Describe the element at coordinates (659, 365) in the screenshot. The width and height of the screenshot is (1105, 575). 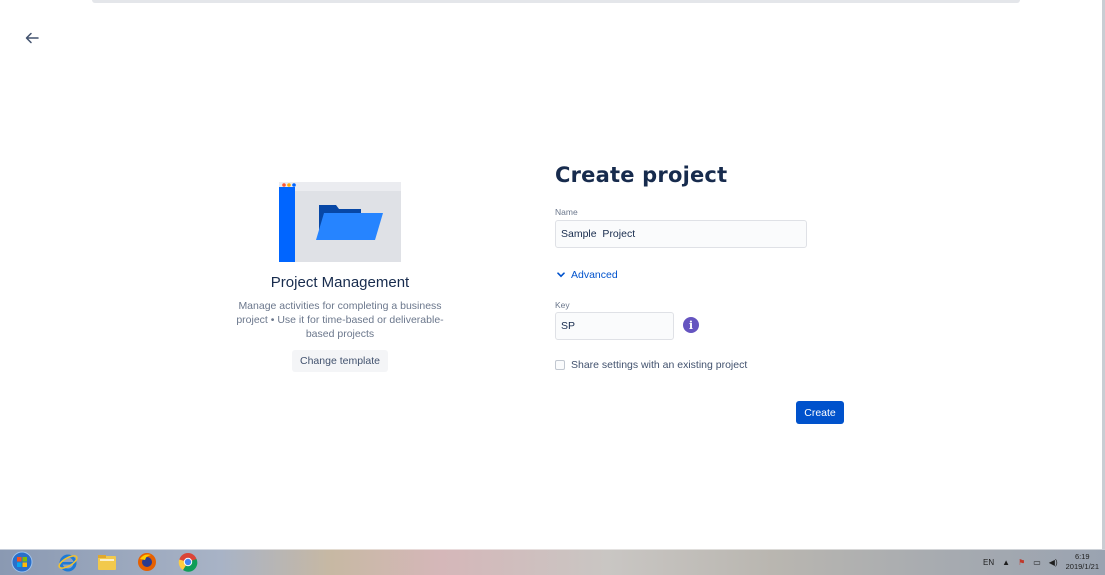
I see `share-settings-label: Share settings with an existing project` at that location.